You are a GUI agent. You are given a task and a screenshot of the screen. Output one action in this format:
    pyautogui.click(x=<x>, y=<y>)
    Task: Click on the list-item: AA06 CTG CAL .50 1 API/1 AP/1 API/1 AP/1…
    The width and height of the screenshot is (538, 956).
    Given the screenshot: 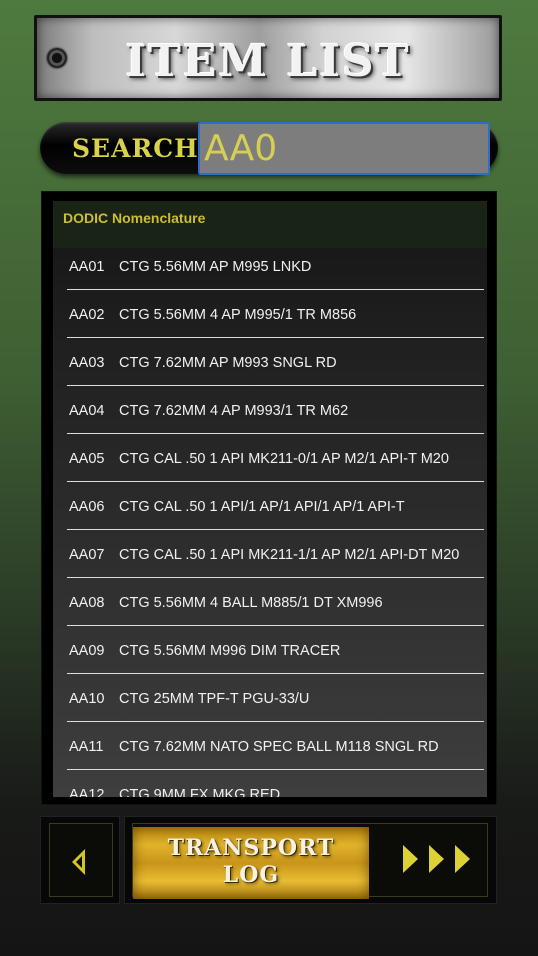 What is the action you would take?
    pyautogui.click(x=270, y=512)
    